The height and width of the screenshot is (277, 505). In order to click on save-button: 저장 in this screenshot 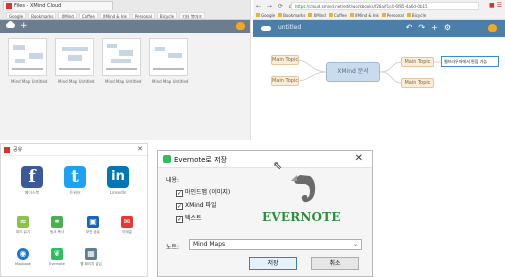, I will do `click(273, 263)`.